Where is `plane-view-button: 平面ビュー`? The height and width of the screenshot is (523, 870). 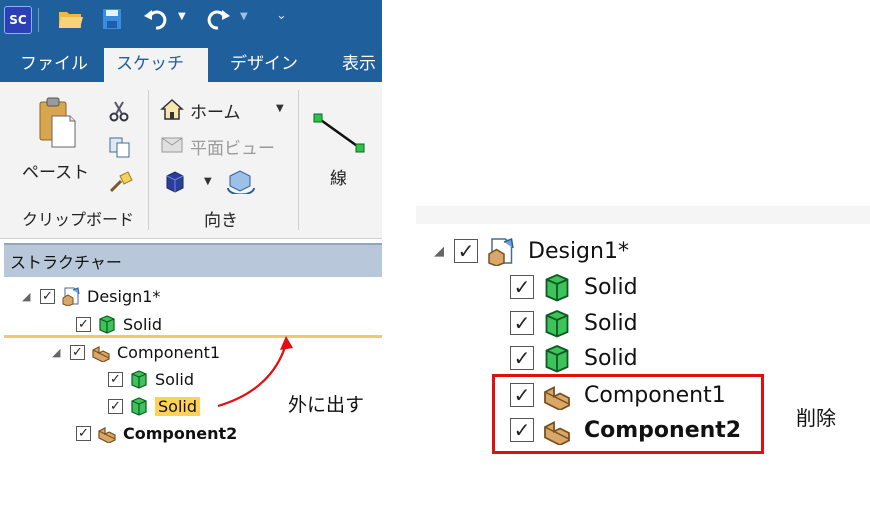
plane-view-button: 平面ビュー is located at coordinates (232, 146).